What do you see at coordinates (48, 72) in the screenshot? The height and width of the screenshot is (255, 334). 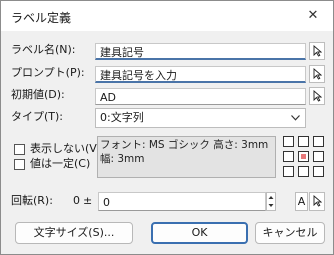 I see `prompt-label: プロンプト(P):` at bounding box center [48, 72].